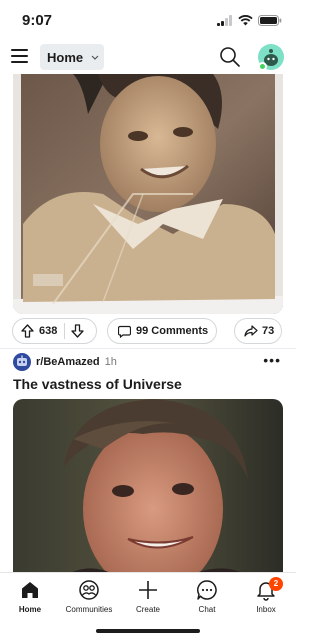 The height and width of the screenshot is (640, 320). I want to click on share-icon, so click(251, 331).